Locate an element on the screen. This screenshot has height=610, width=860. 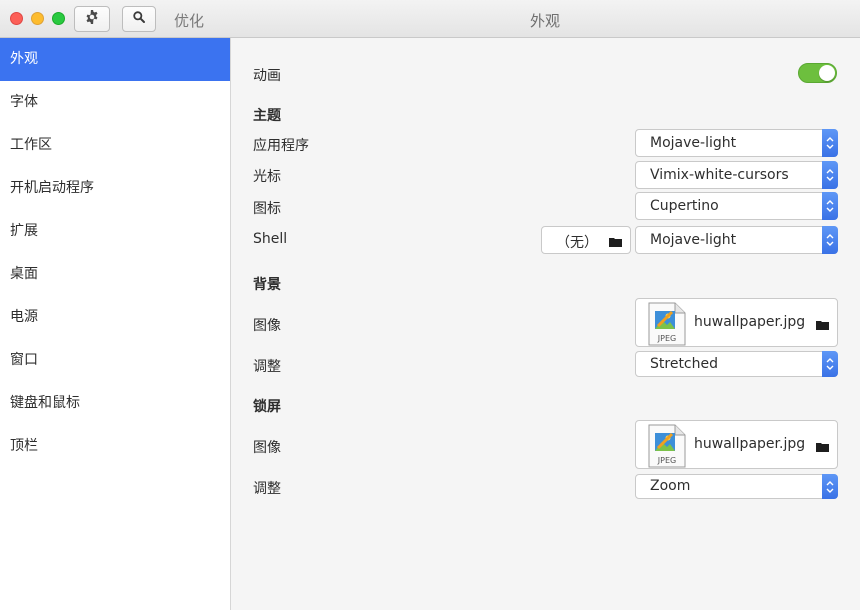
background-section-title: 背景 is located at coordinates (267, 285).